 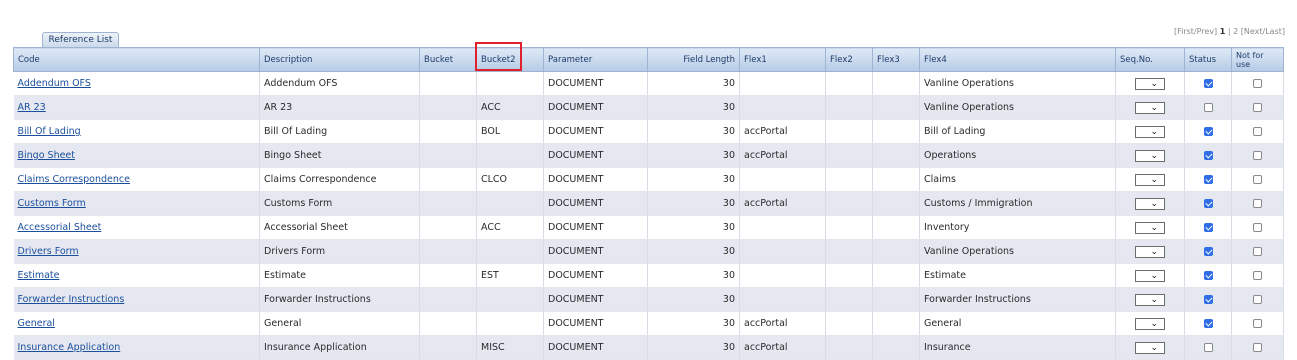 What do you see at coordinates (52, 203) in the screenshot?
I see `code-link: Customs Form` at bounding box center [52, 203].